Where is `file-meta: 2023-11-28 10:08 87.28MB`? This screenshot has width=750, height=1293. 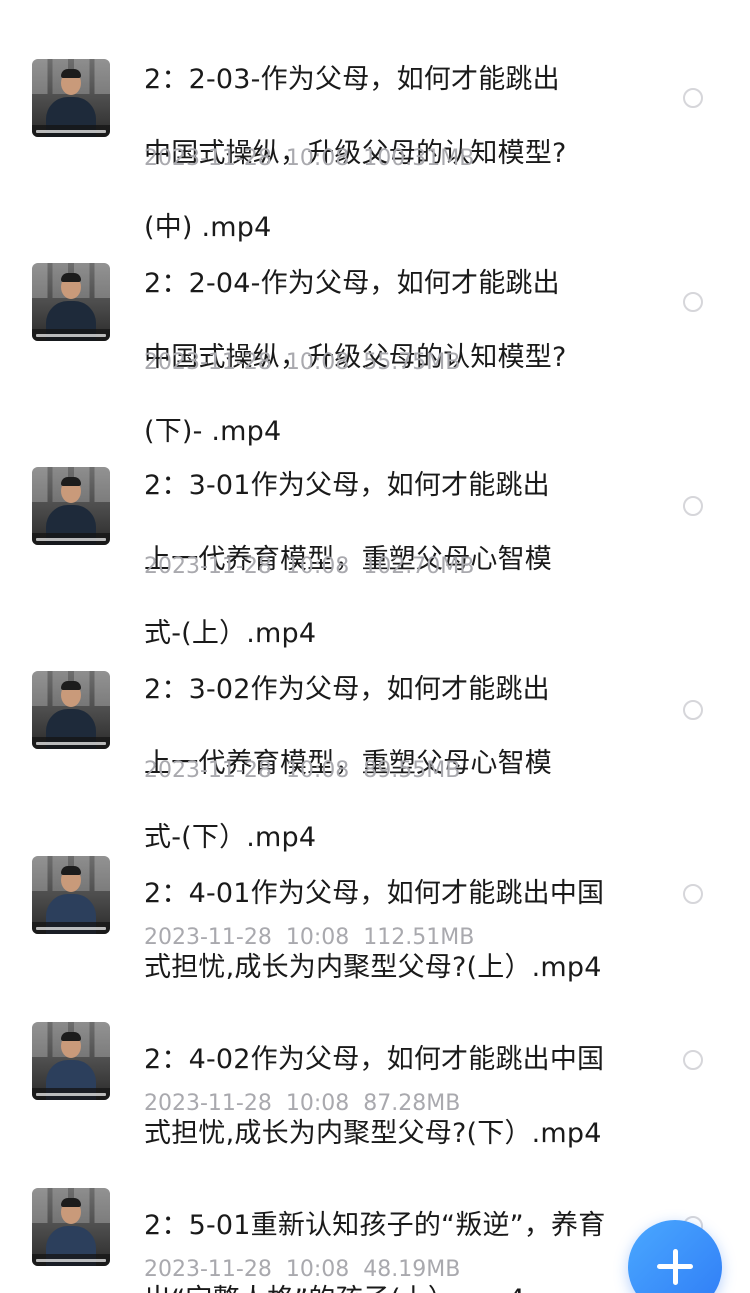
file-meta: 2023-11-28 10:08 87.28MB is located at coordinates (302, 1104).